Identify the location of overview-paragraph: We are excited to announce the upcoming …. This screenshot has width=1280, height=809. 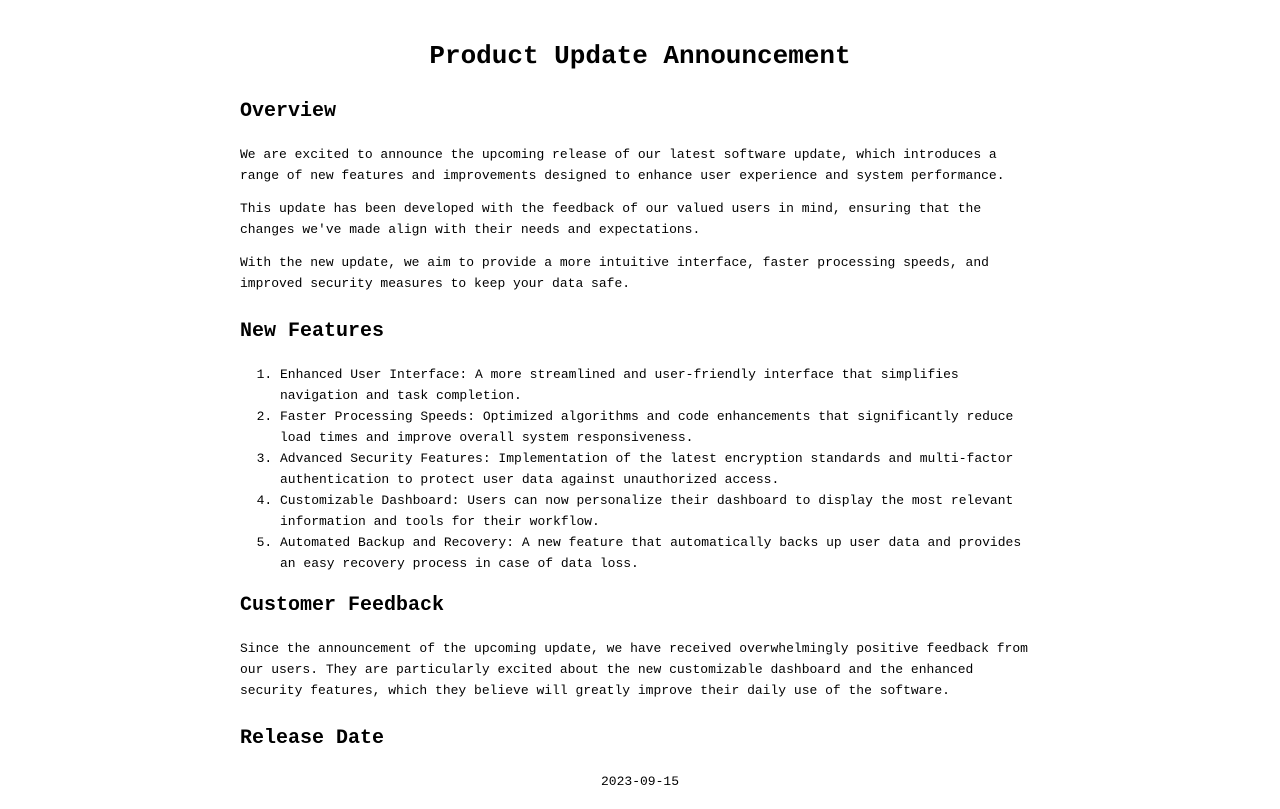
(622, 165).